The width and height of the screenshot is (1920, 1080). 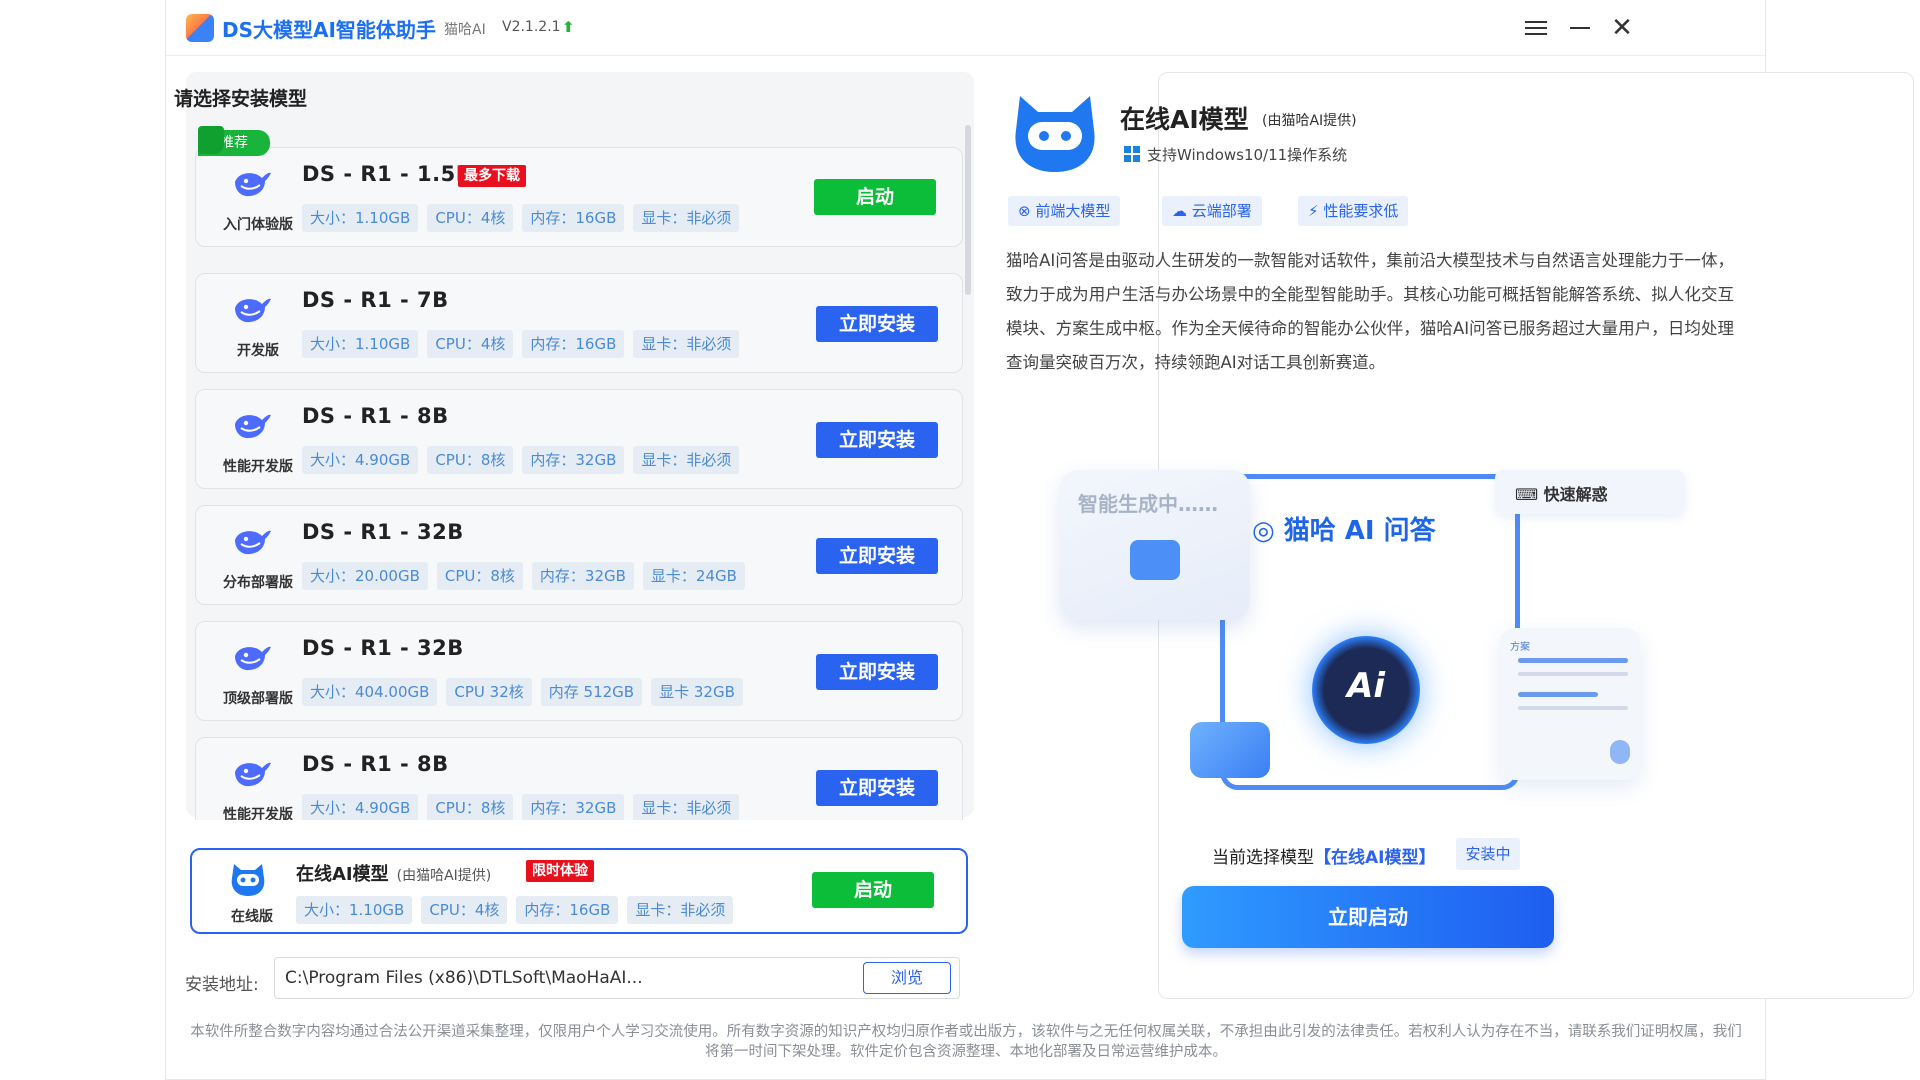 I want to click on windows-icon, so click(x=1132, y=154).